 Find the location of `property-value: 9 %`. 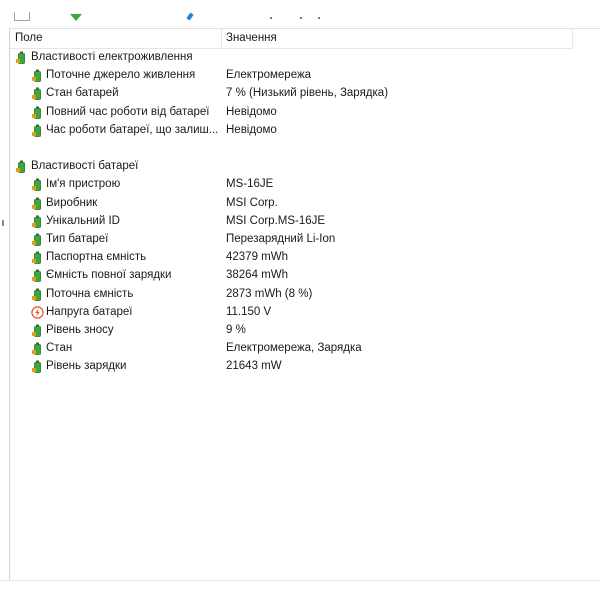

property-value: 9 % is located at coordinates (236, 330).